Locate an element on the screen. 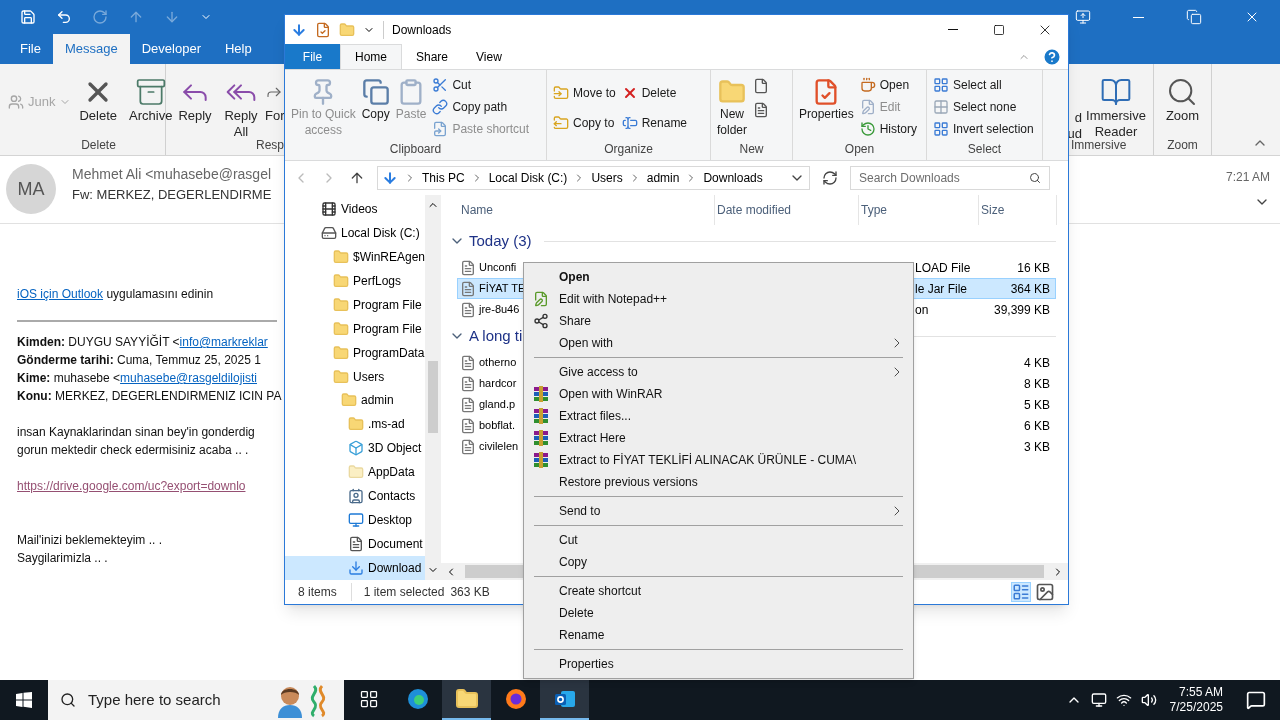 This screenshot has width=1280, height=720. group-label: Resp is located at coordinates (269, 145).